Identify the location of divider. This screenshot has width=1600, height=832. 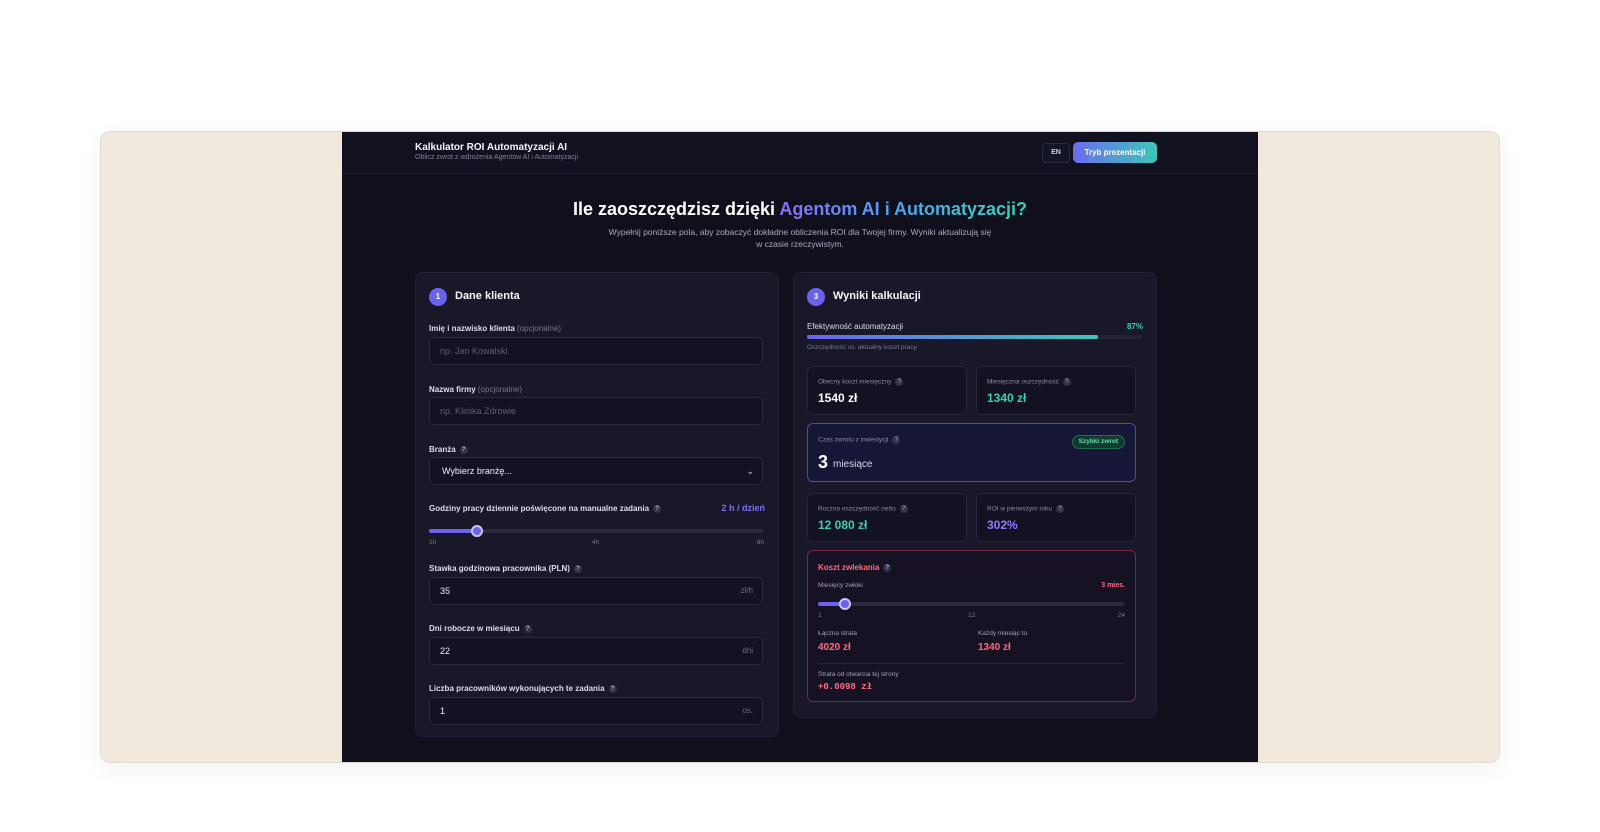
(971, 663).